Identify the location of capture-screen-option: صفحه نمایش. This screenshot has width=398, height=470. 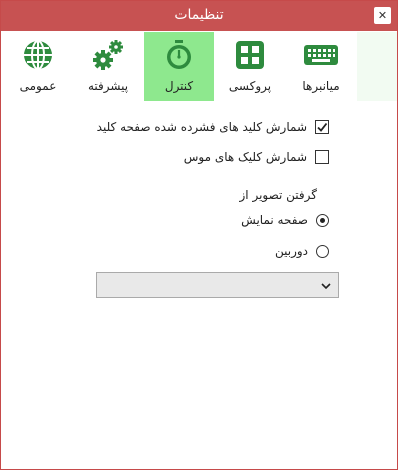
(285, 220).